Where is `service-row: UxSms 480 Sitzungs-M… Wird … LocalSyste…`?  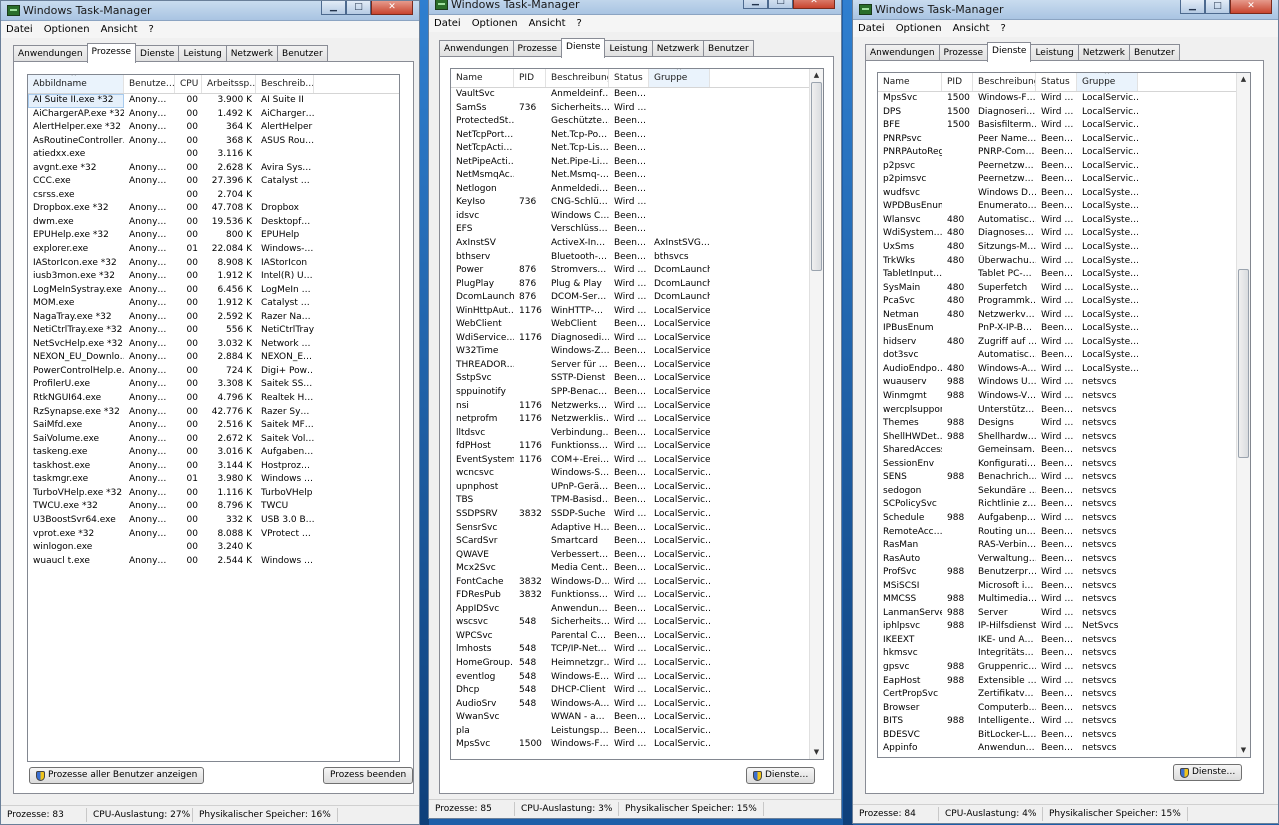
service-row: UxSms 480 Sitzungs-M… Wird … LocalSyste… is located at coordinates (1057, 248).